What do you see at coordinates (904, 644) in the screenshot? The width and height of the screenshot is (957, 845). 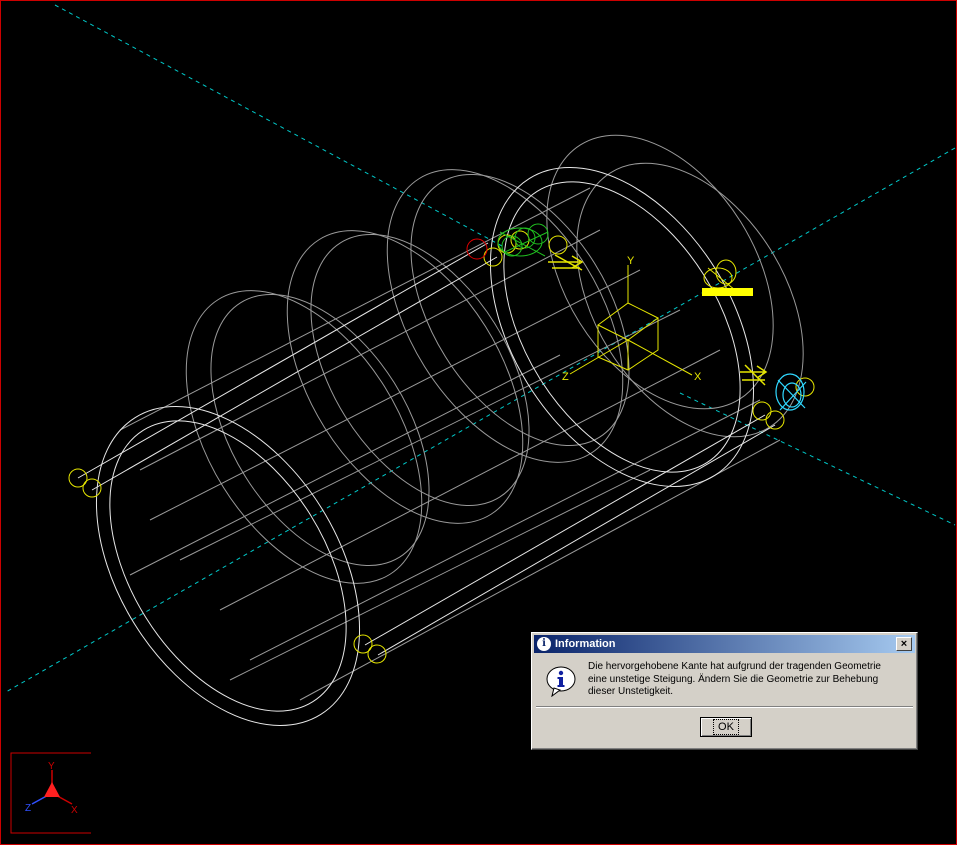 I see `close-button: ×` at bounding box center [904, 644].